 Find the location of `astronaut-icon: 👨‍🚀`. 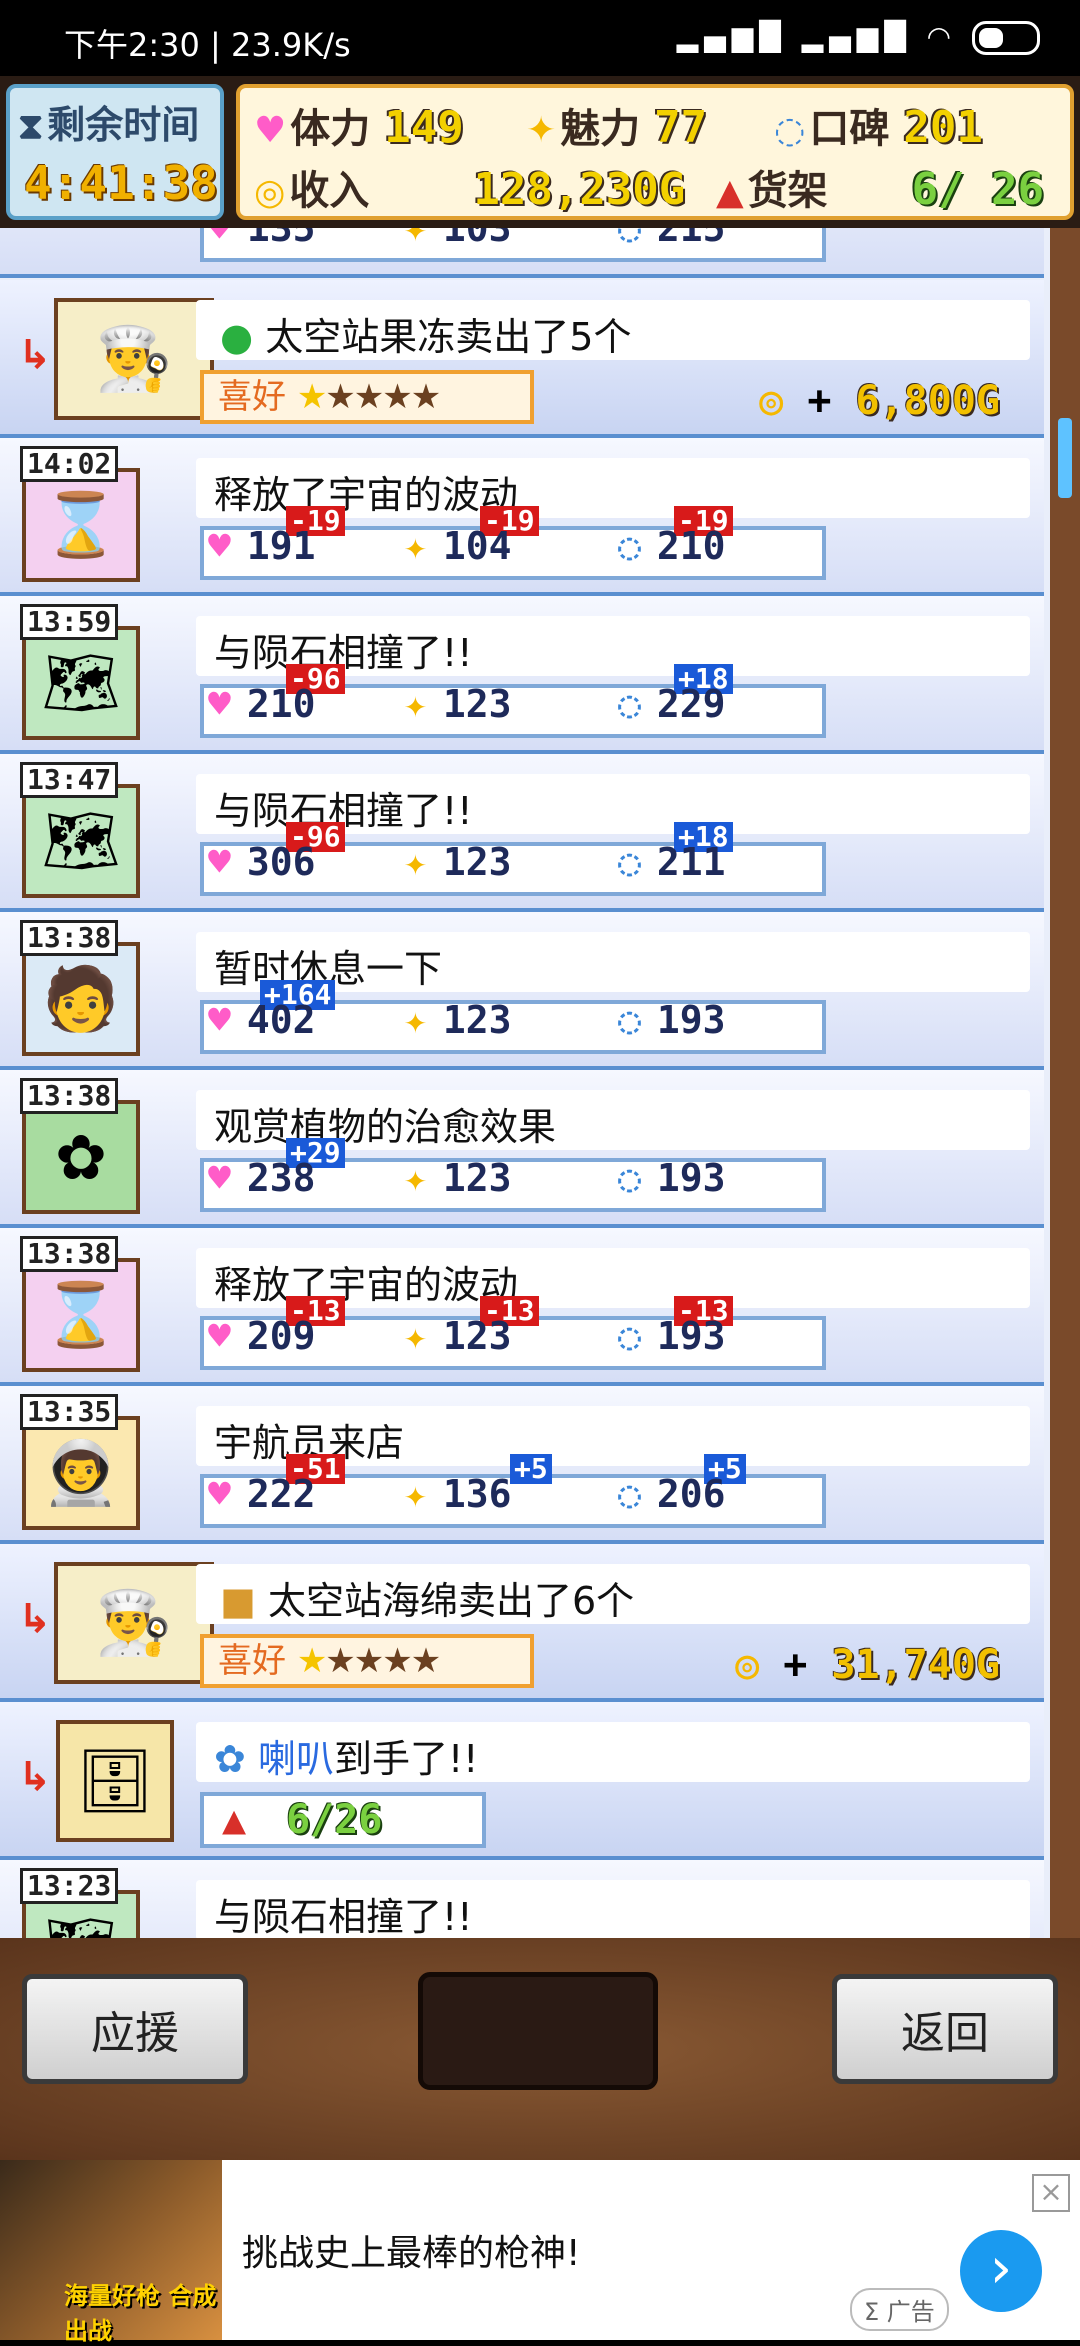

astronaut-icon: 👨‍🚀 is located at coordinates (81, 1473).